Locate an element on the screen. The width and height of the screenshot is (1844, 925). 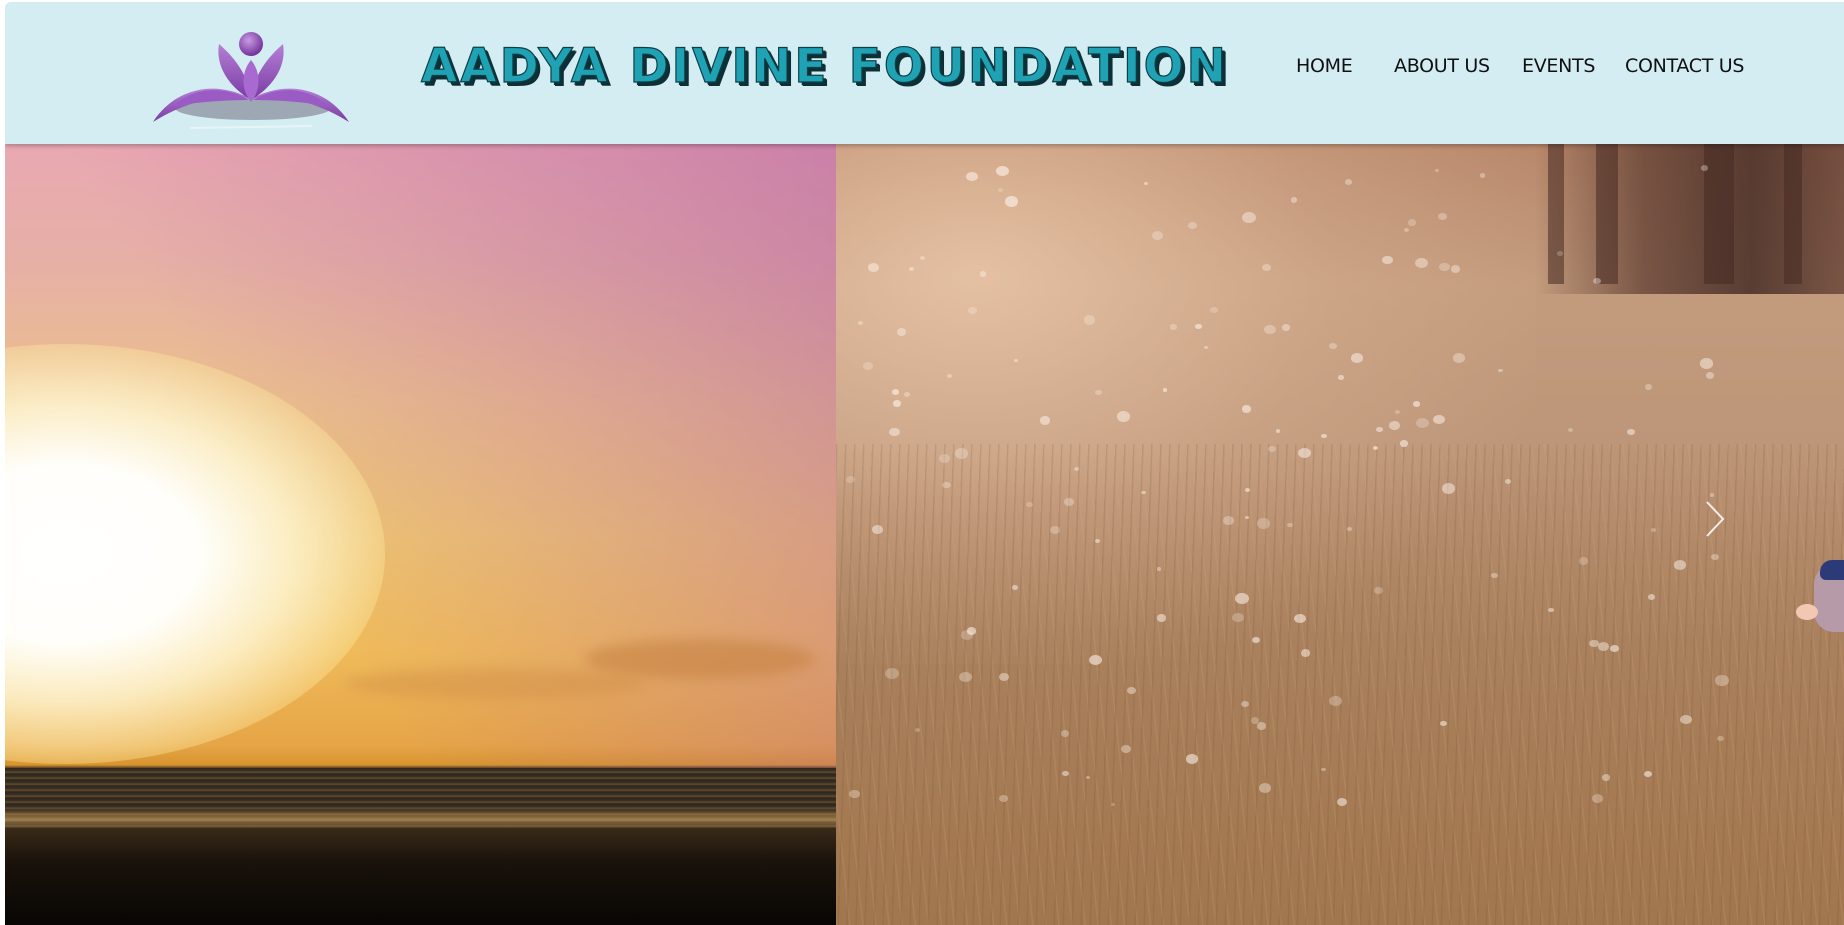
nav-contact-us: CONTACT US is located at coordinates (1684, 66).